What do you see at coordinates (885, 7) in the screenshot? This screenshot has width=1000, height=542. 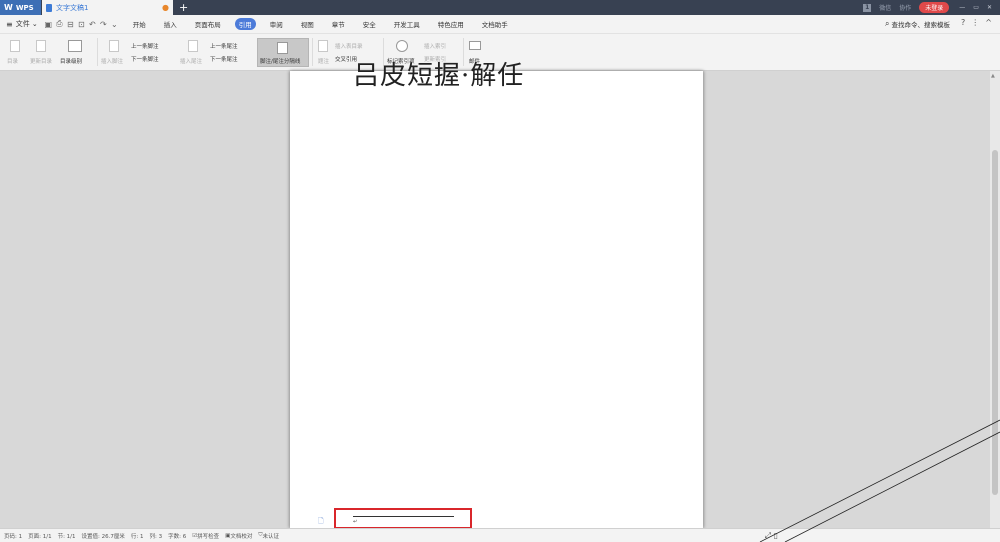 I see `wechat-button: 微信` at bounding box center [885, 7].